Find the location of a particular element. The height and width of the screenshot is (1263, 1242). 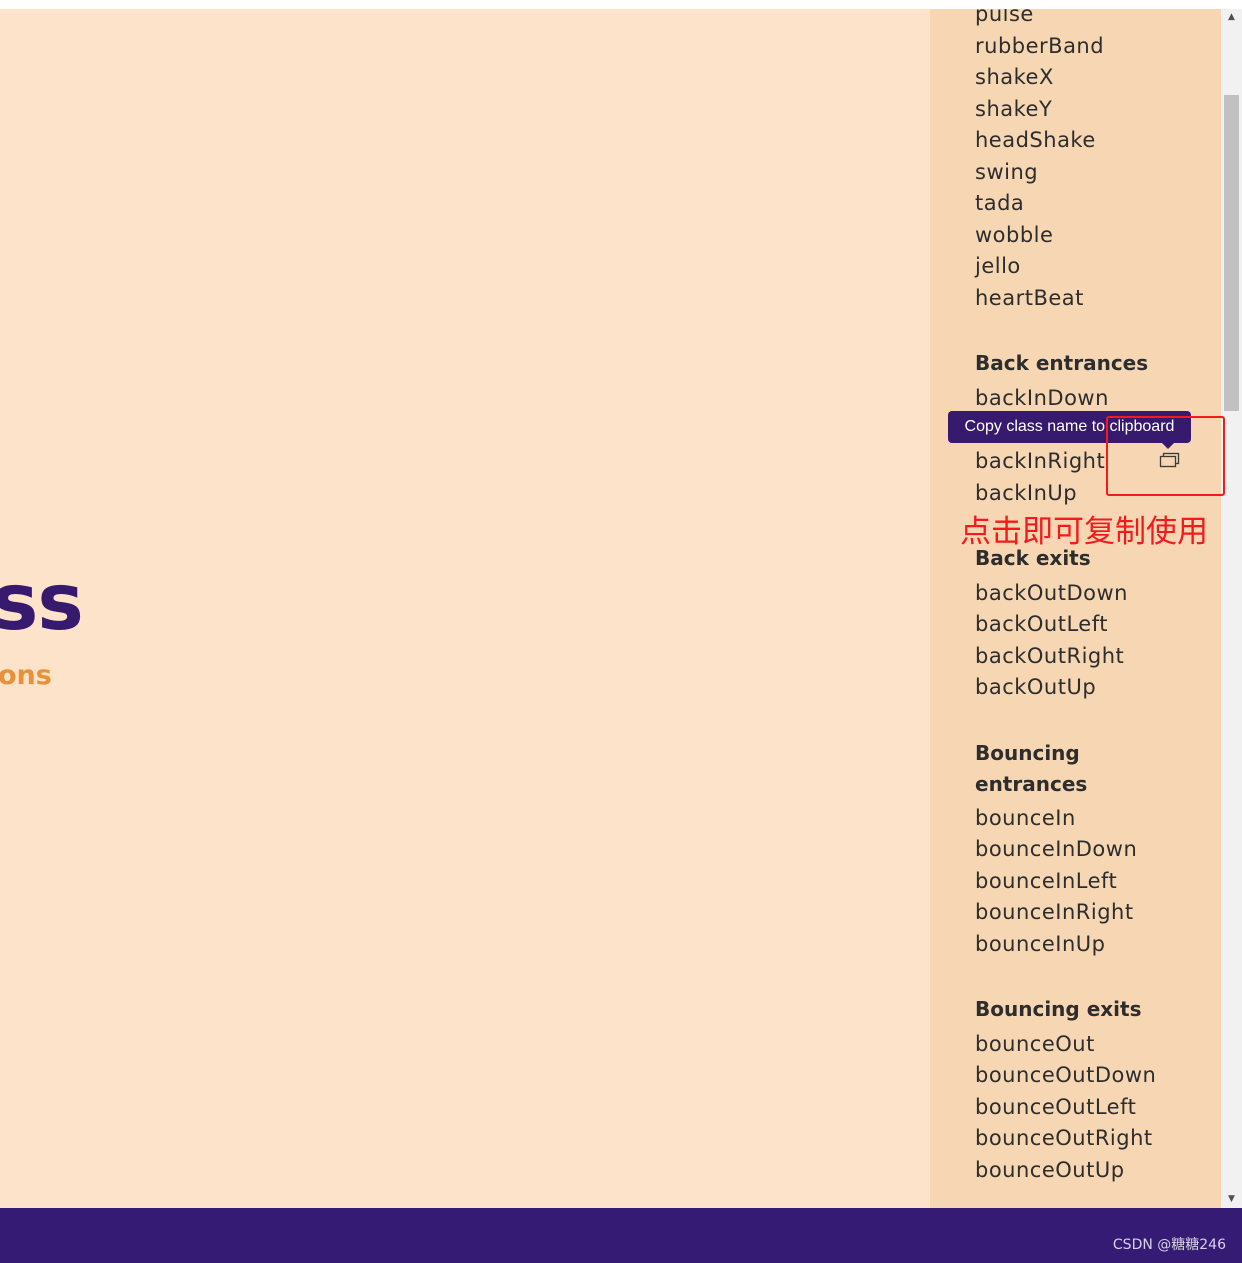

anim-item-backindown: backInDown is located at coordinates (1042, 398).